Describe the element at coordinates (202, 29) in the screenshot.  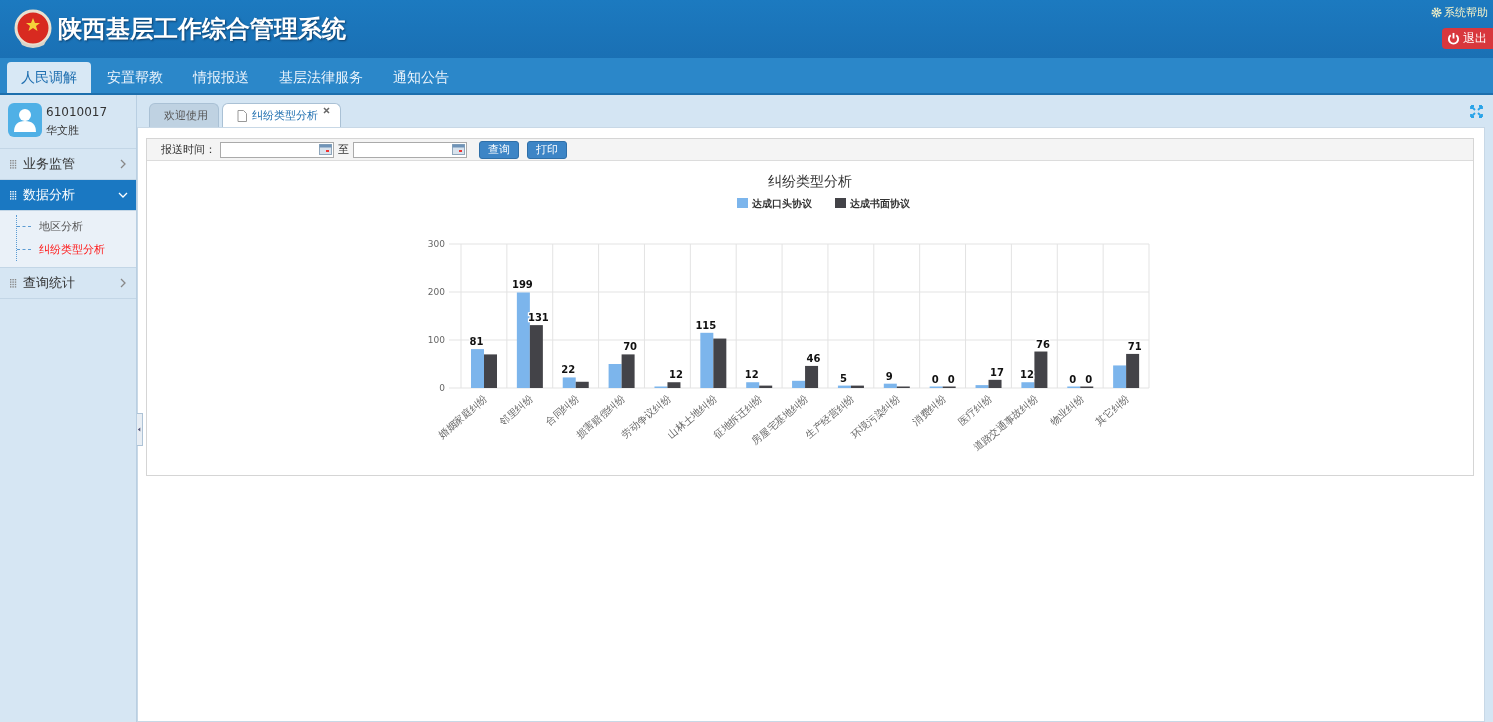
I see `app-title: 陕西基层工作综合管理系统` at that location.